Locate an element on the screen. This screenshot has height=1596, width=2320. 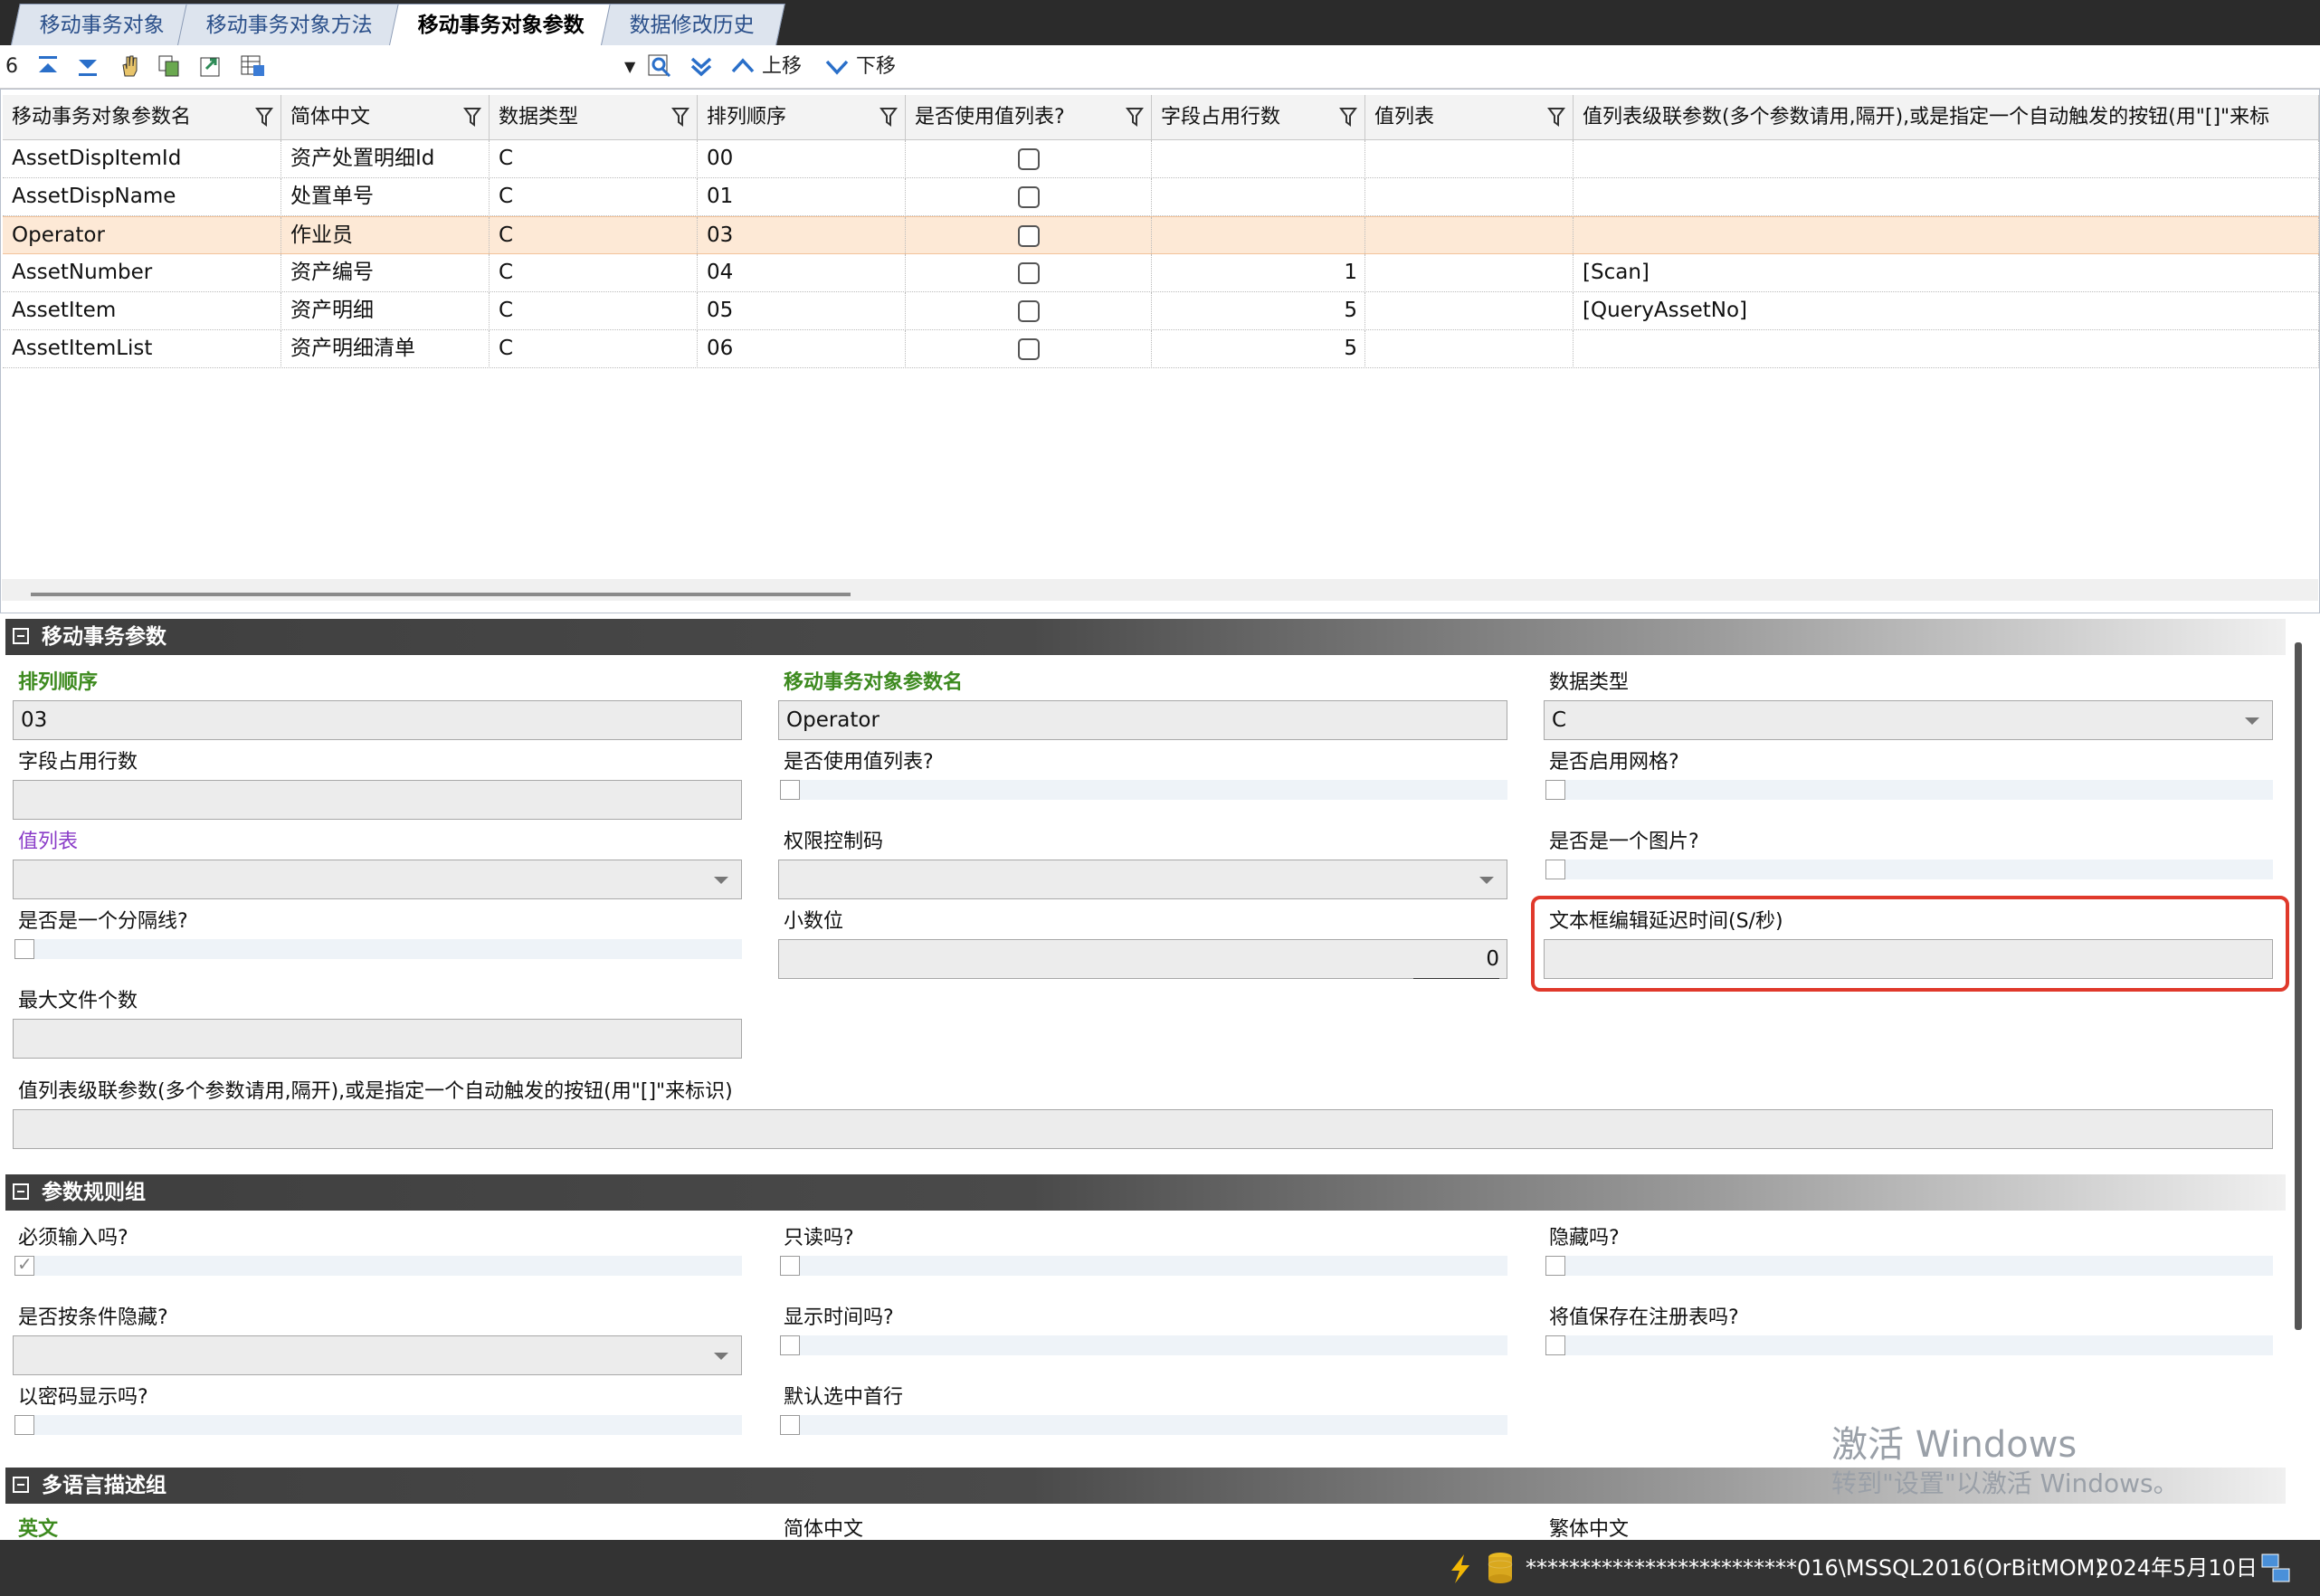
column-header-value-list: 值列表 is located at coordinates (1469, 118).